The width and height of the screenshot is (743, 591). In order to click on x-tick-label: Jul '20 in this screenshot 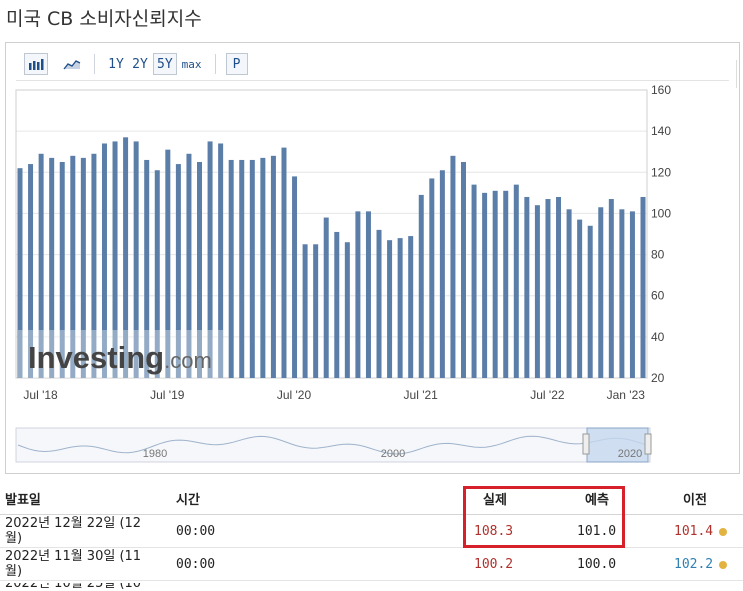, I will do `click(294, 395)`.